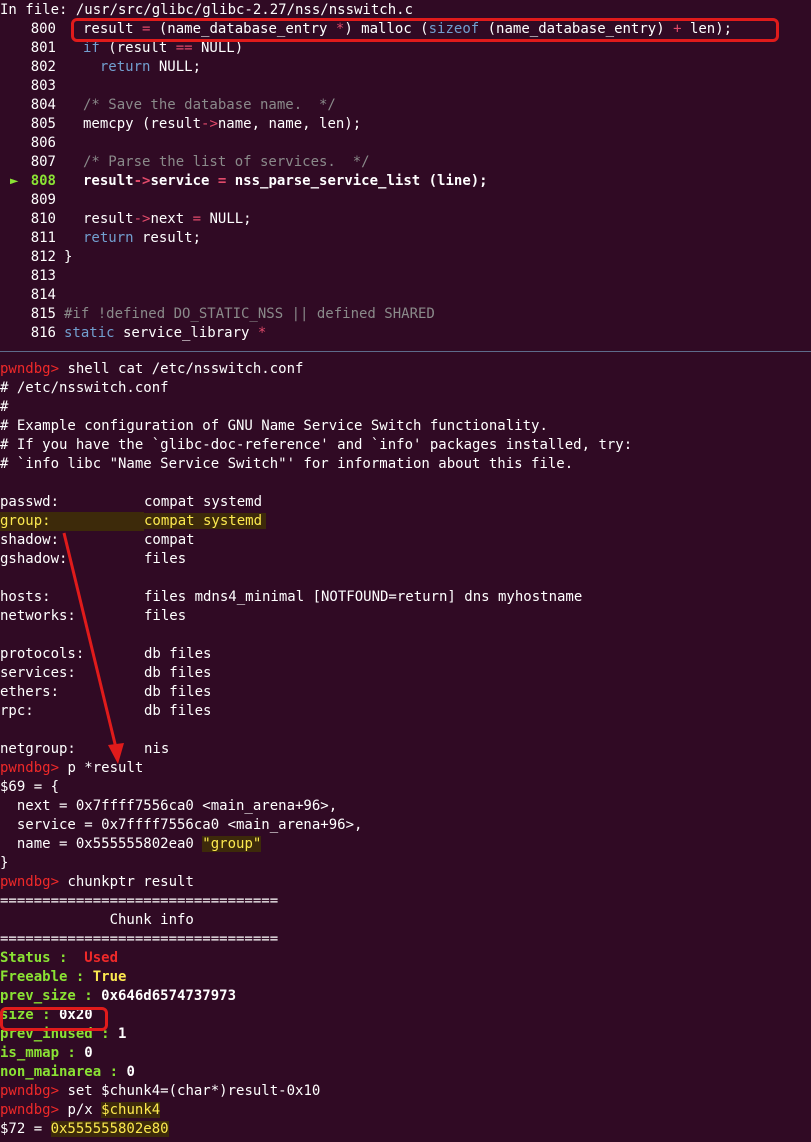 This screenshot has width=811, height=1142. I want to click on code-token: if, so click(91, 48).